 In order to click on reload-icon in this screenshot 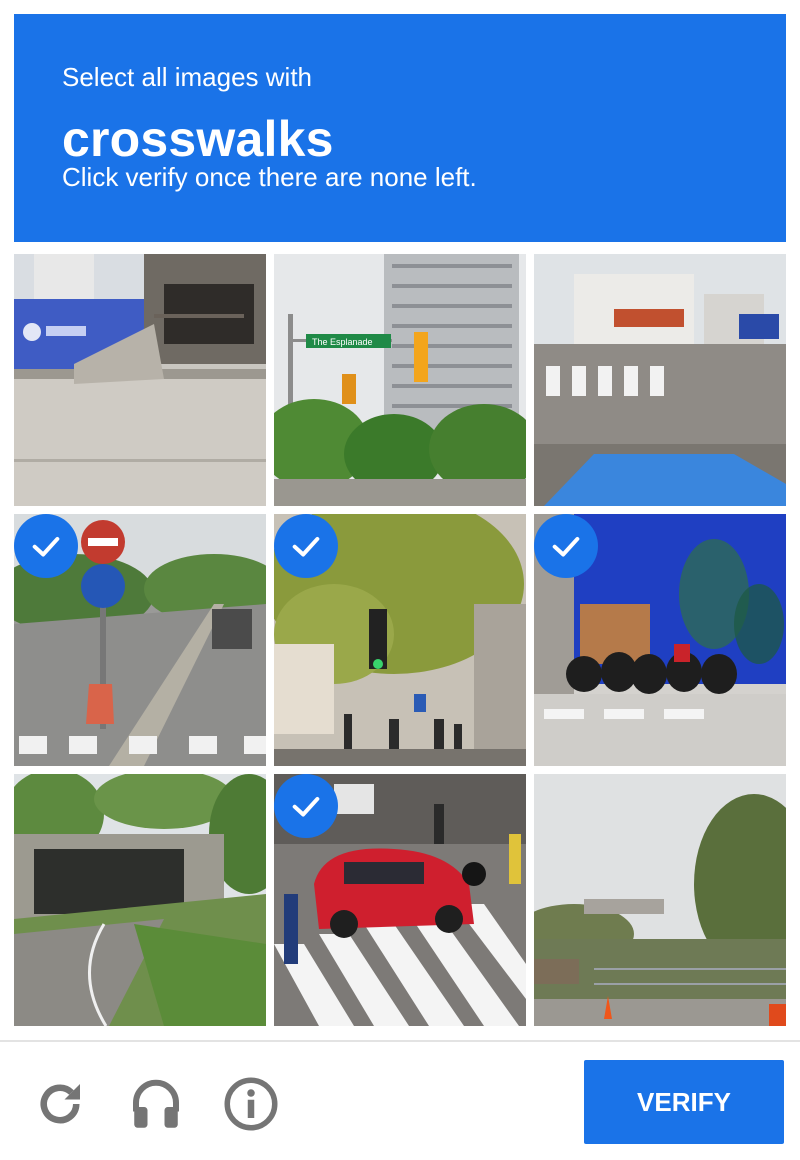, I will do `click(60, 1104)`.